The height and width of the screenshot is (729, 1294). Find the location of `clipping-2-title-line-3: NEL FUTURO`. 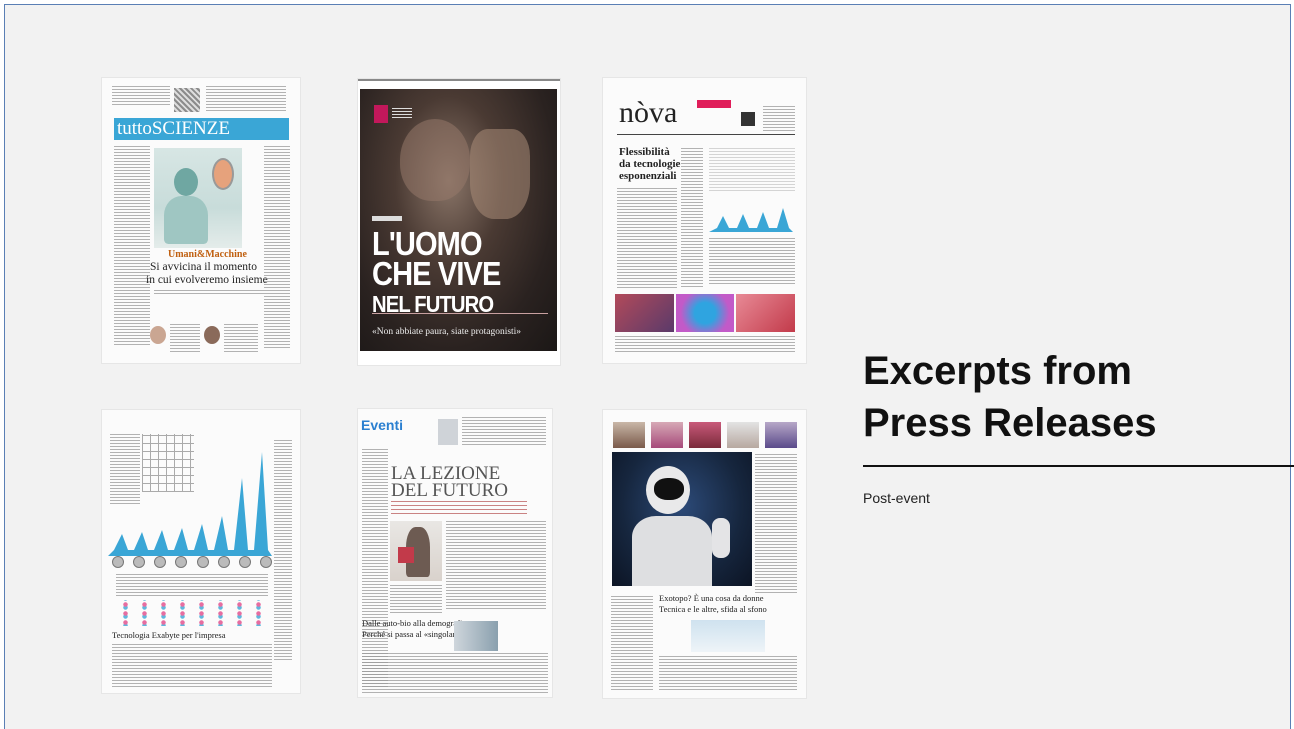

clipping-2-title-line-3: NEL FUTURO is located at coordinates (433, 304).